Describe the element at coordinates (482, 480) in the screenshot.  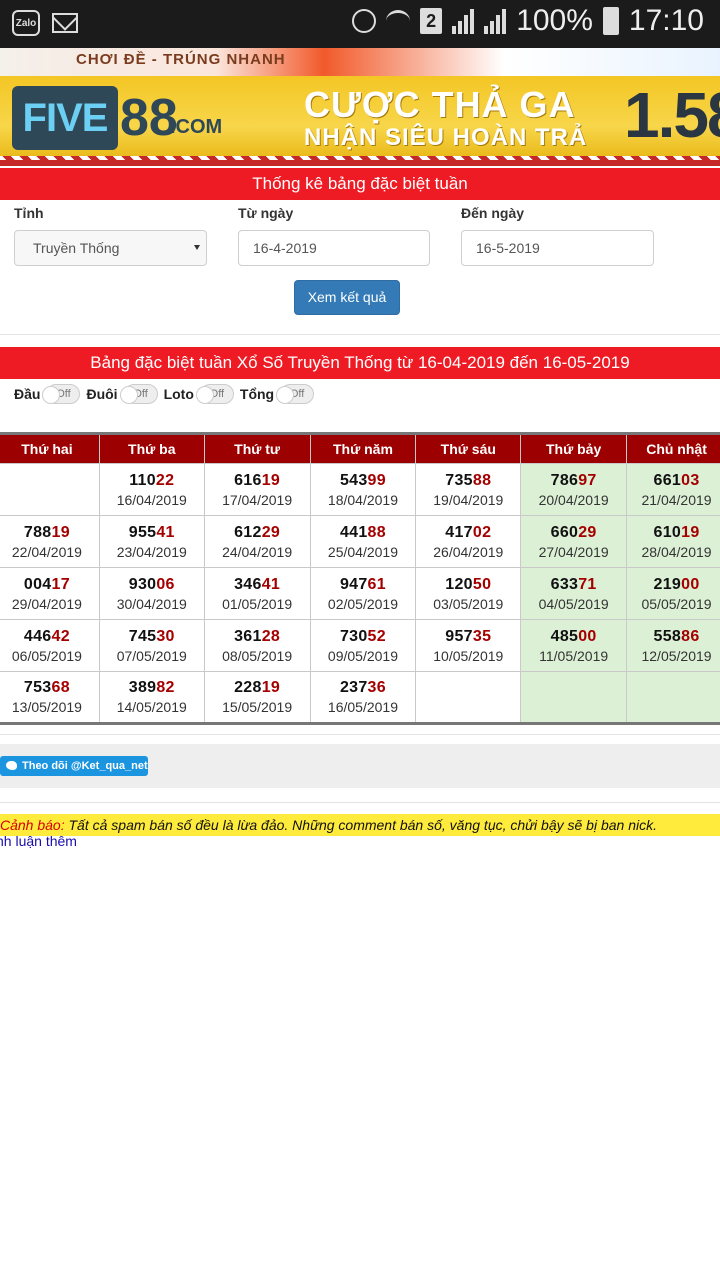
I see `result-tail-digits: 88` at that location.